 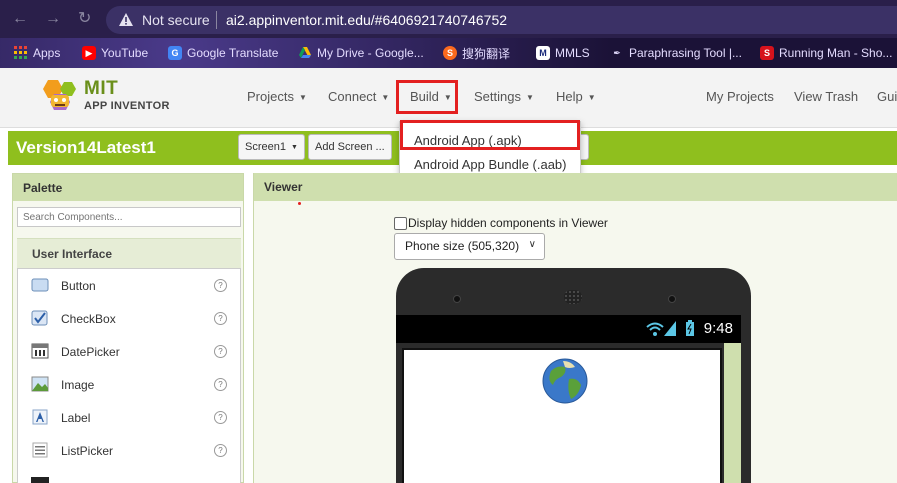 I want to click on bookmark-label: MMLS, so click(x=572, y=53).